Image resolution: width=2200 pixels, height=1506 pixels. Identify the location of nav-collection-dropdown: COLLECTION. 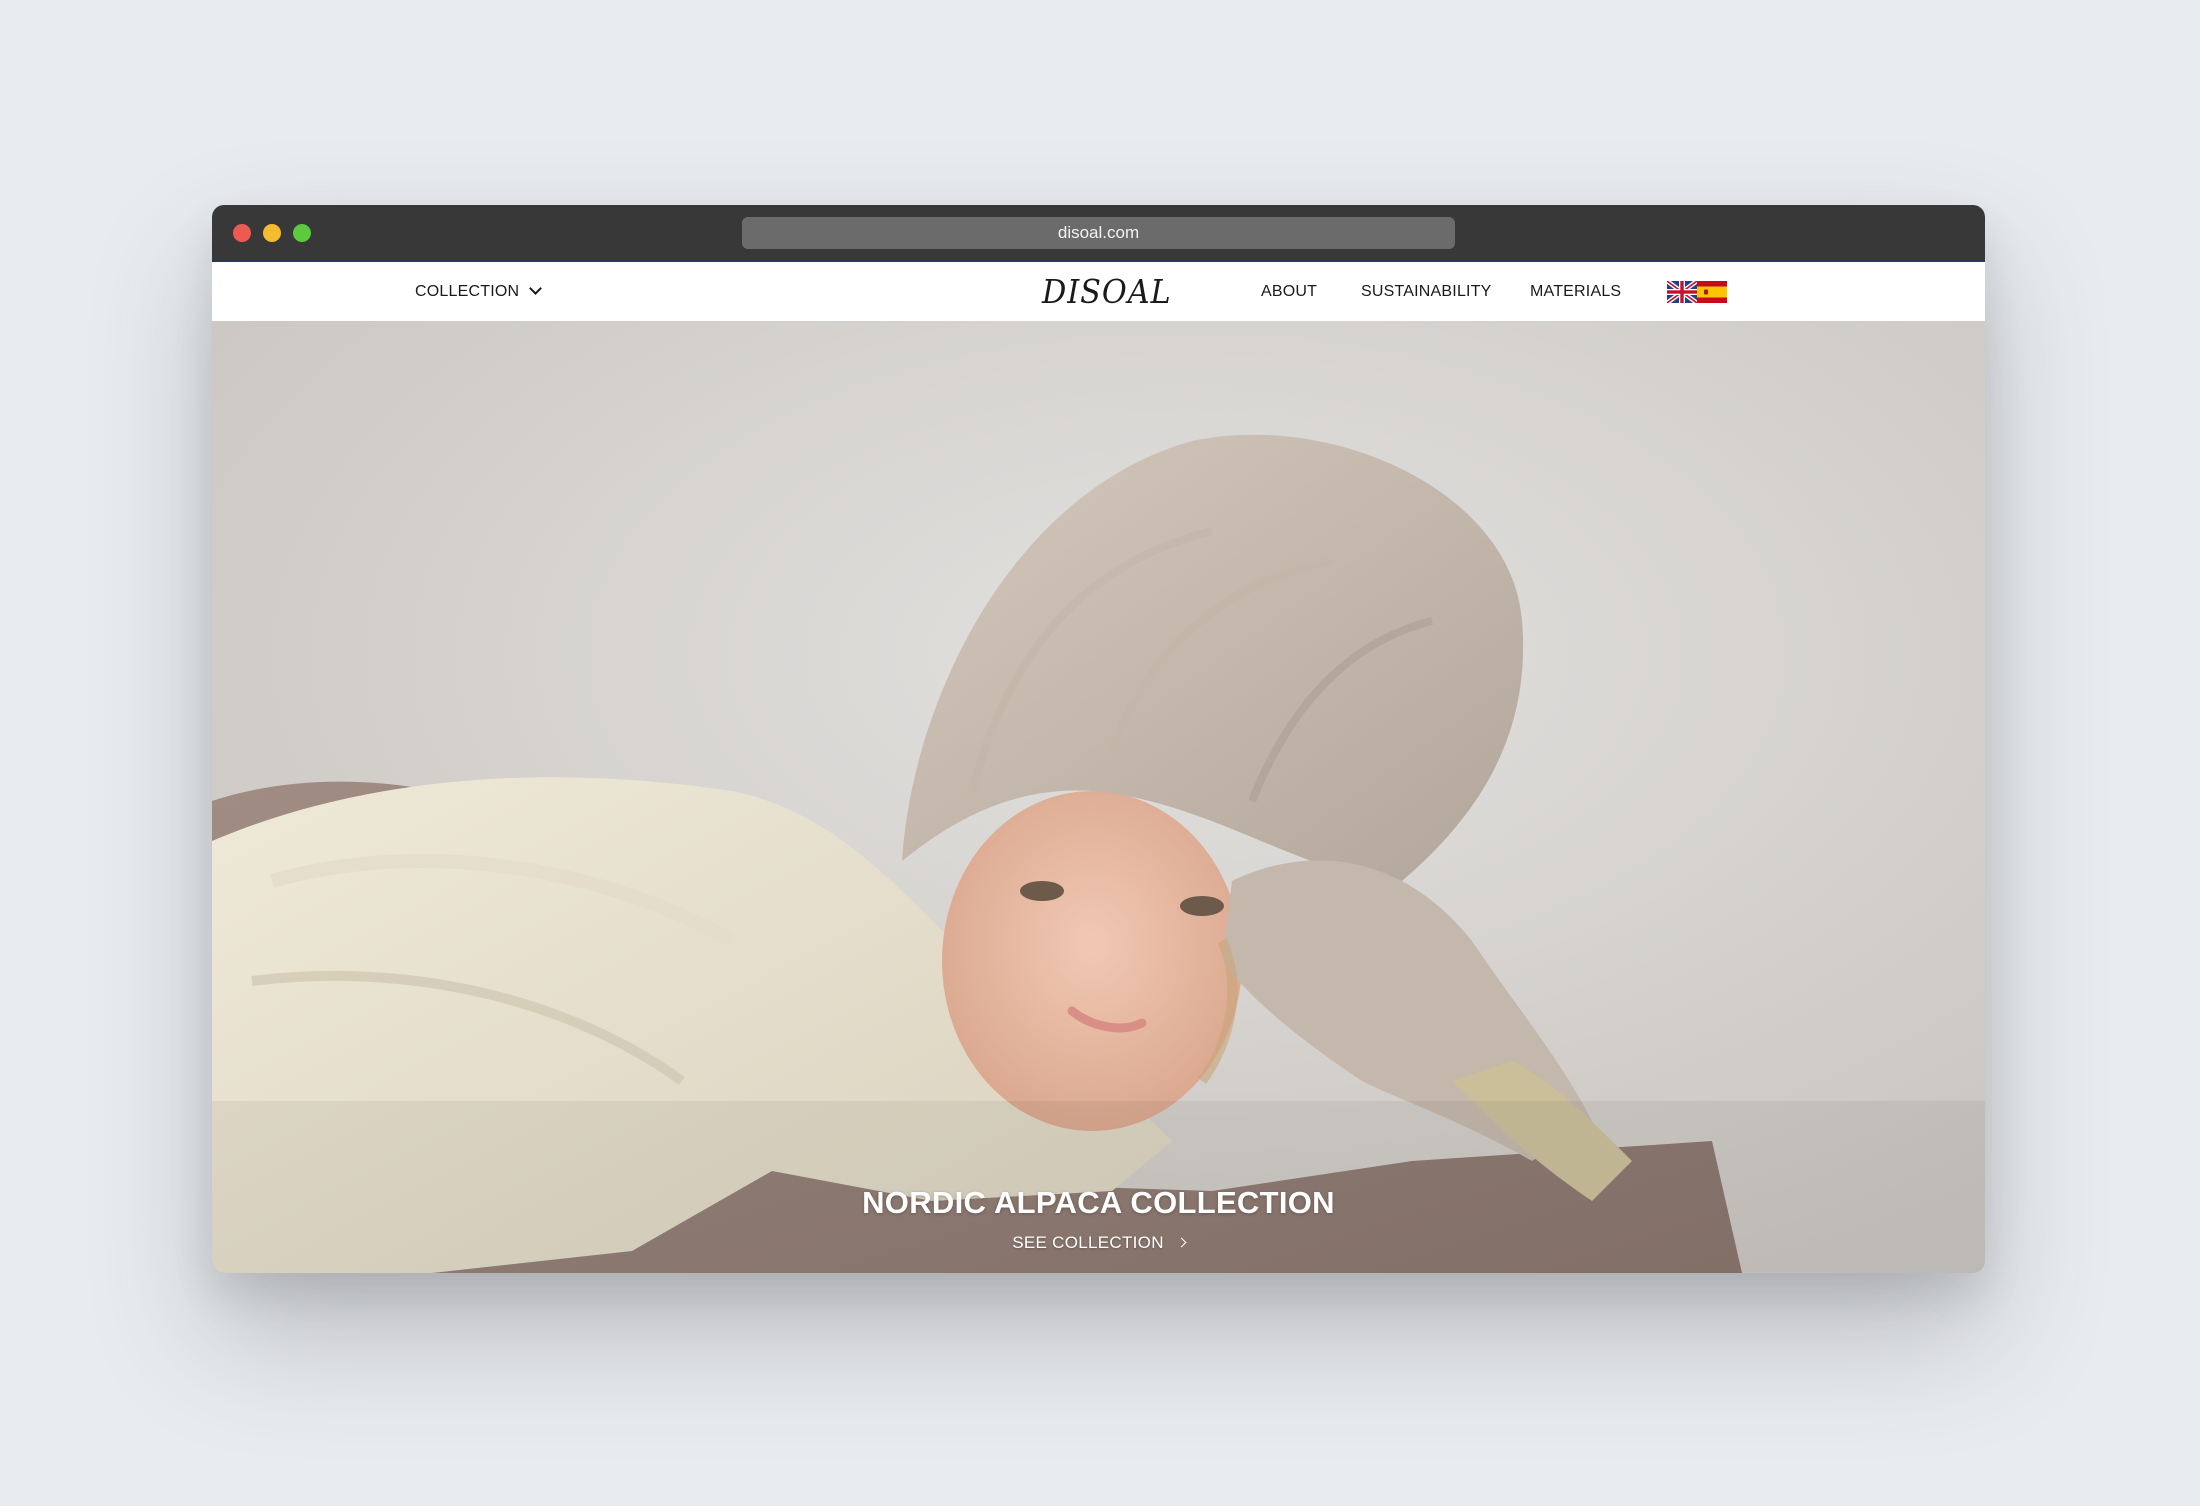
(479, 291).